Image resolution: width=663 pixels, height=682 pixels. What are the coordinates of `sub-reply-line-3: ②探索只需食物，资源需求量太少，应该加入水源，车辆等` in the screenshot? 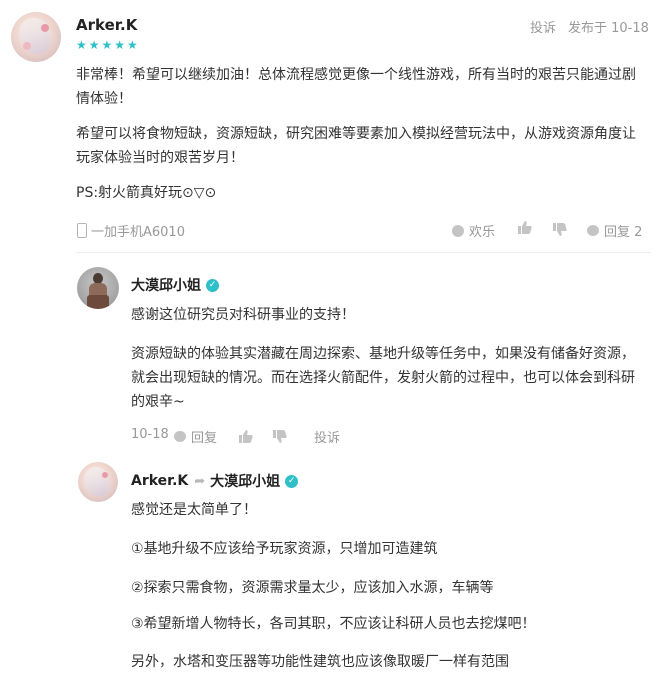 It's located at (312, 588).